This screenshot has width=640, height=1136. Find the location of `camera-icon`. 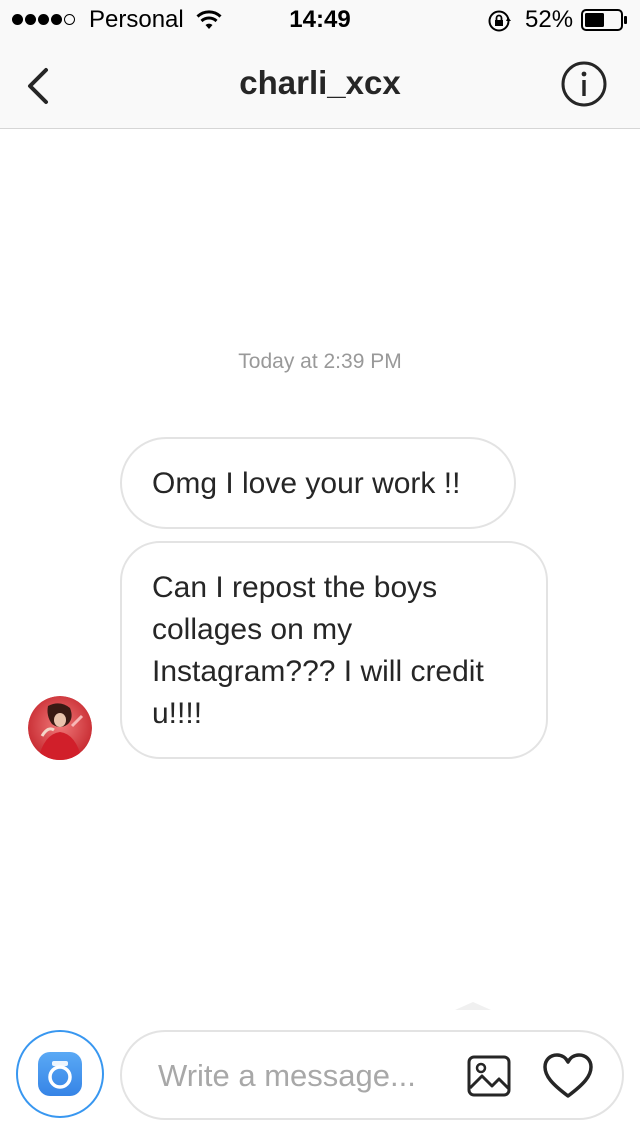

camera-icon is located at coordinates (60, 1074).